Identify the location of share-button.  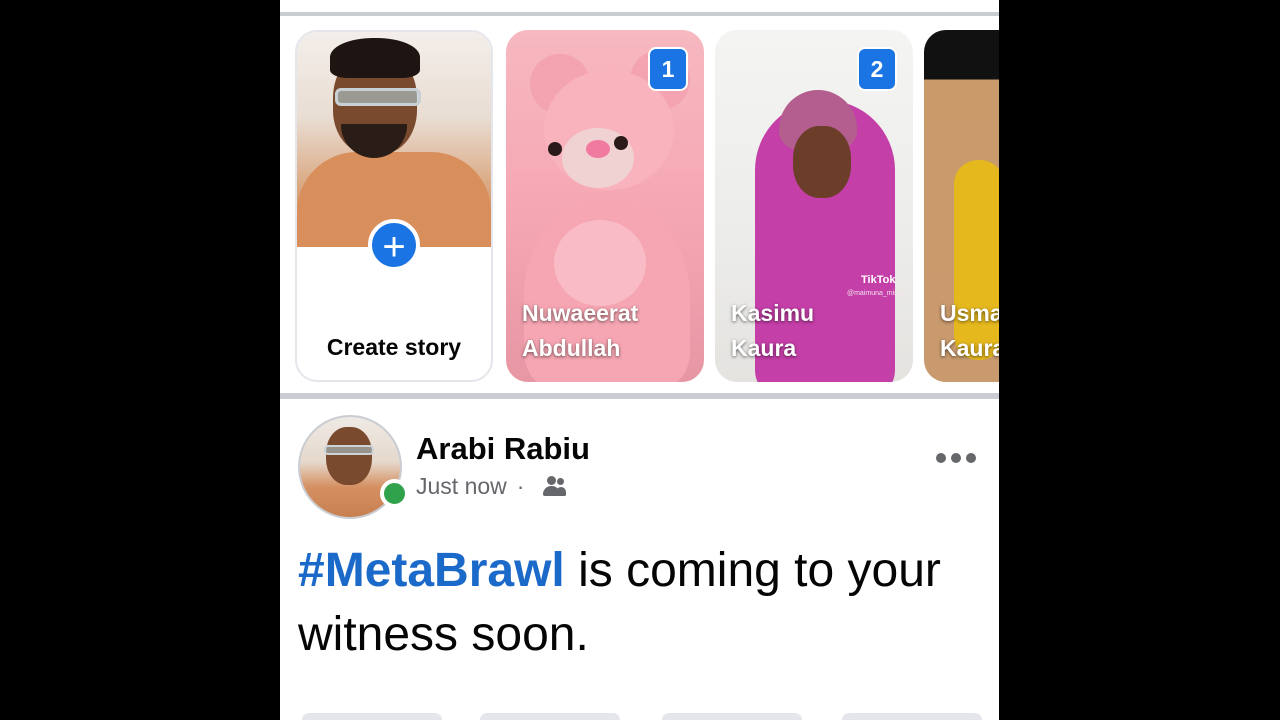
(732, 716).